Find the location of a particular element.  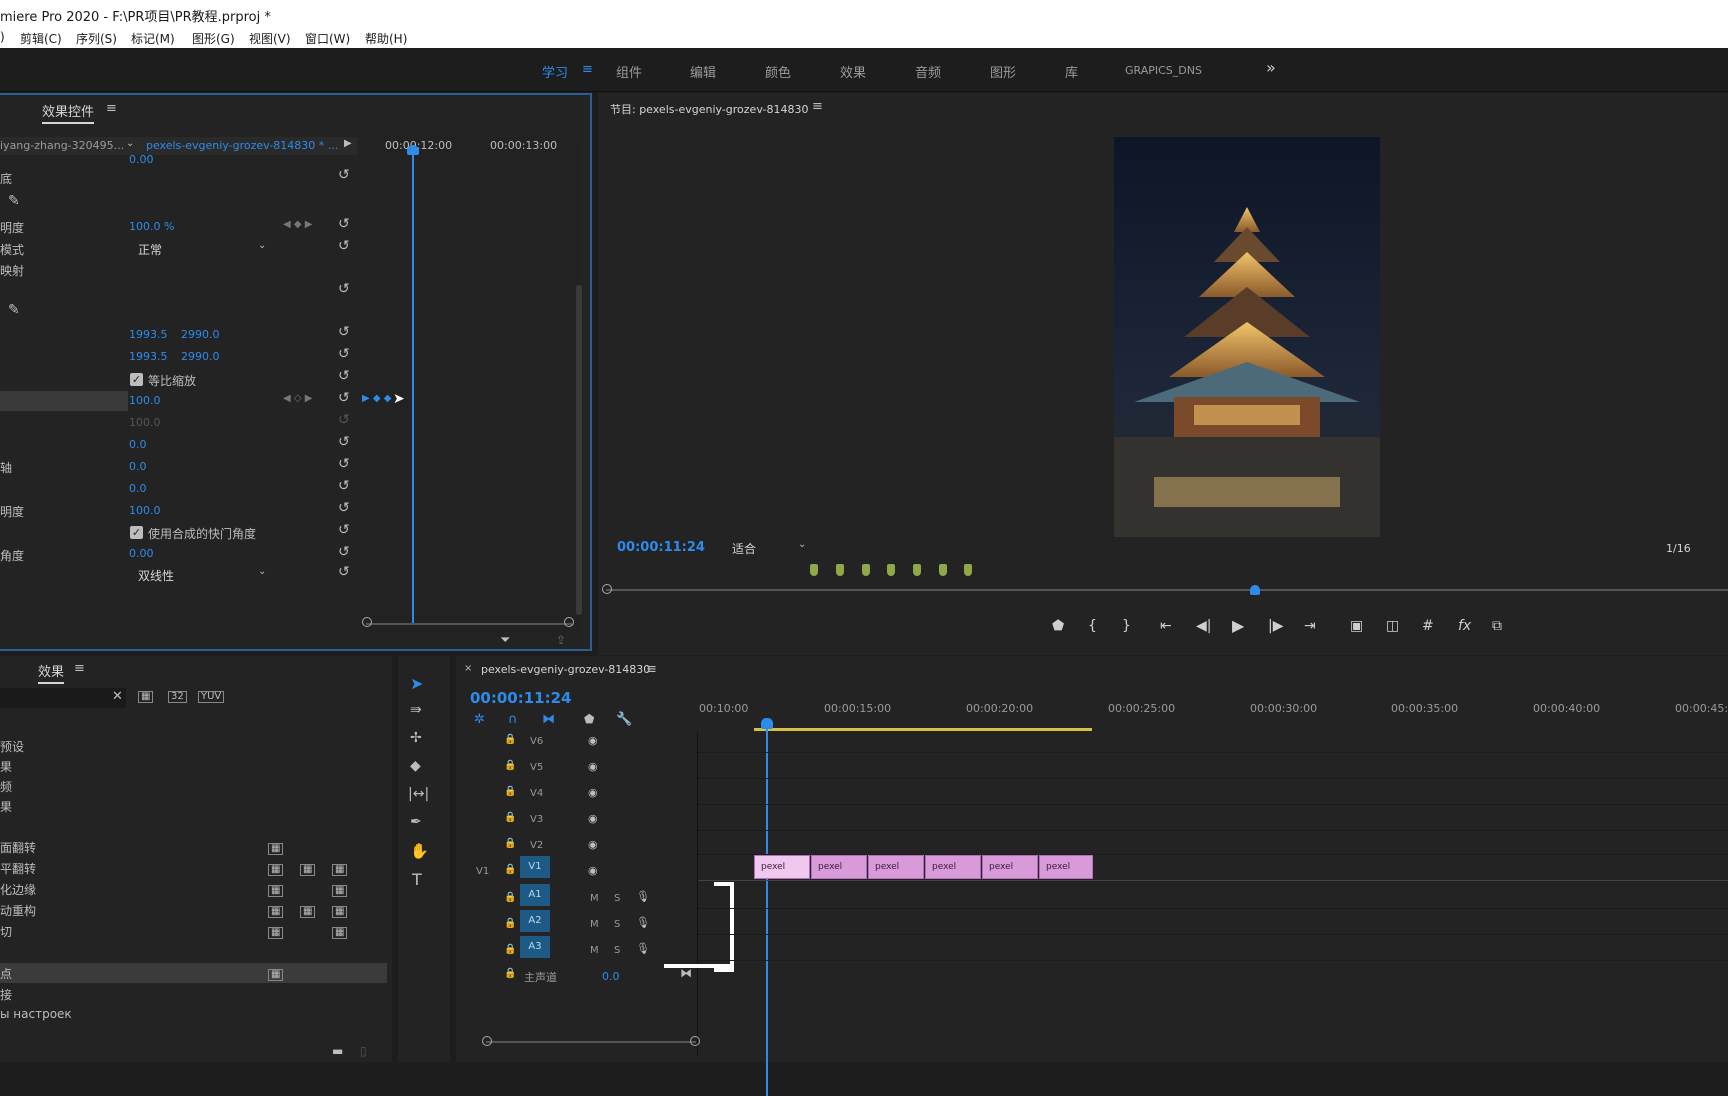

export-frame-button: ▣ is located at coordinates (1356, 626).